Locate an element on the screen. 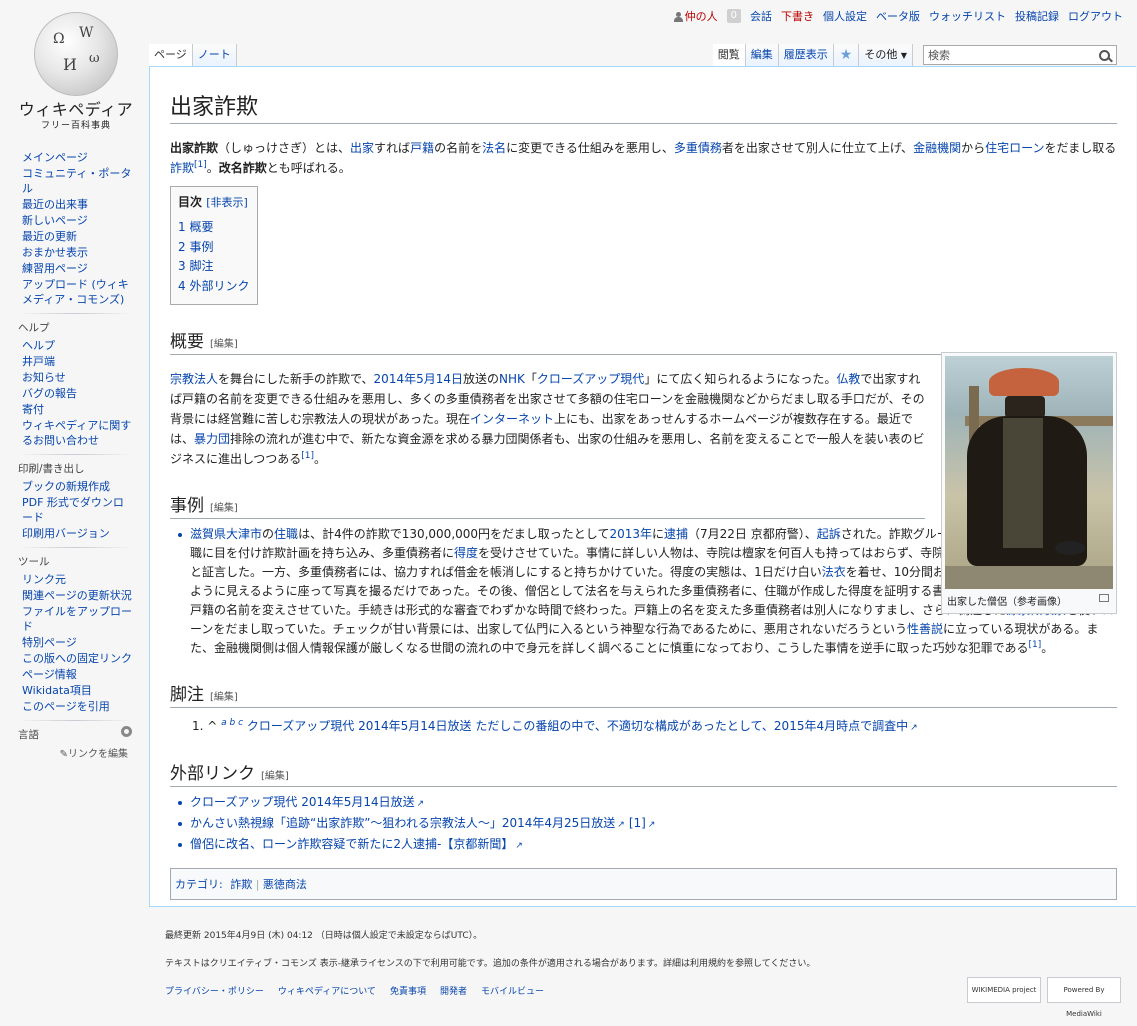  footer-link: モバイルビュー is located at coordinates (512, 992).